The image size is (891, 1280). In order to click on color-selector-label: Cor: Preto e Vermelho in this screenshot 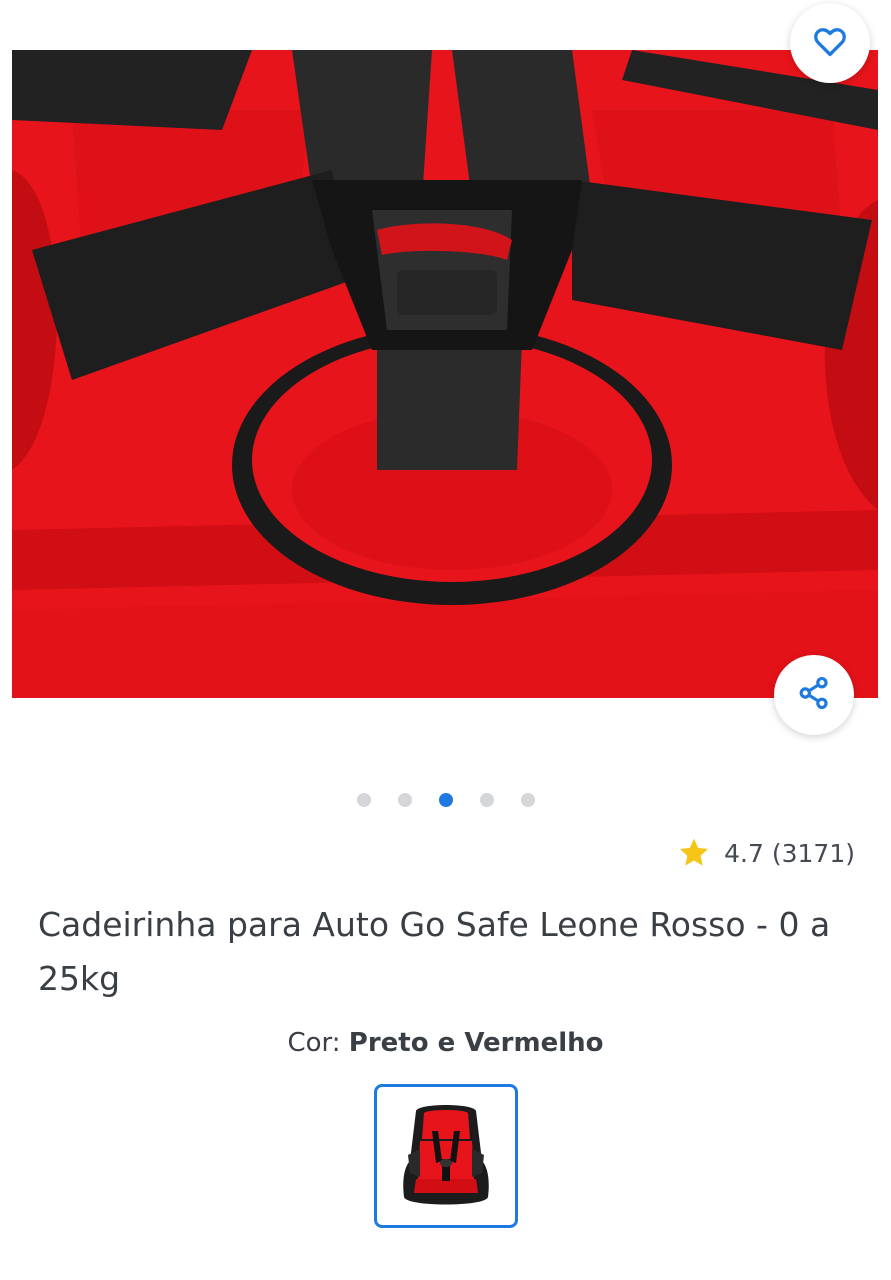, I will do `click(445, 1043)`.